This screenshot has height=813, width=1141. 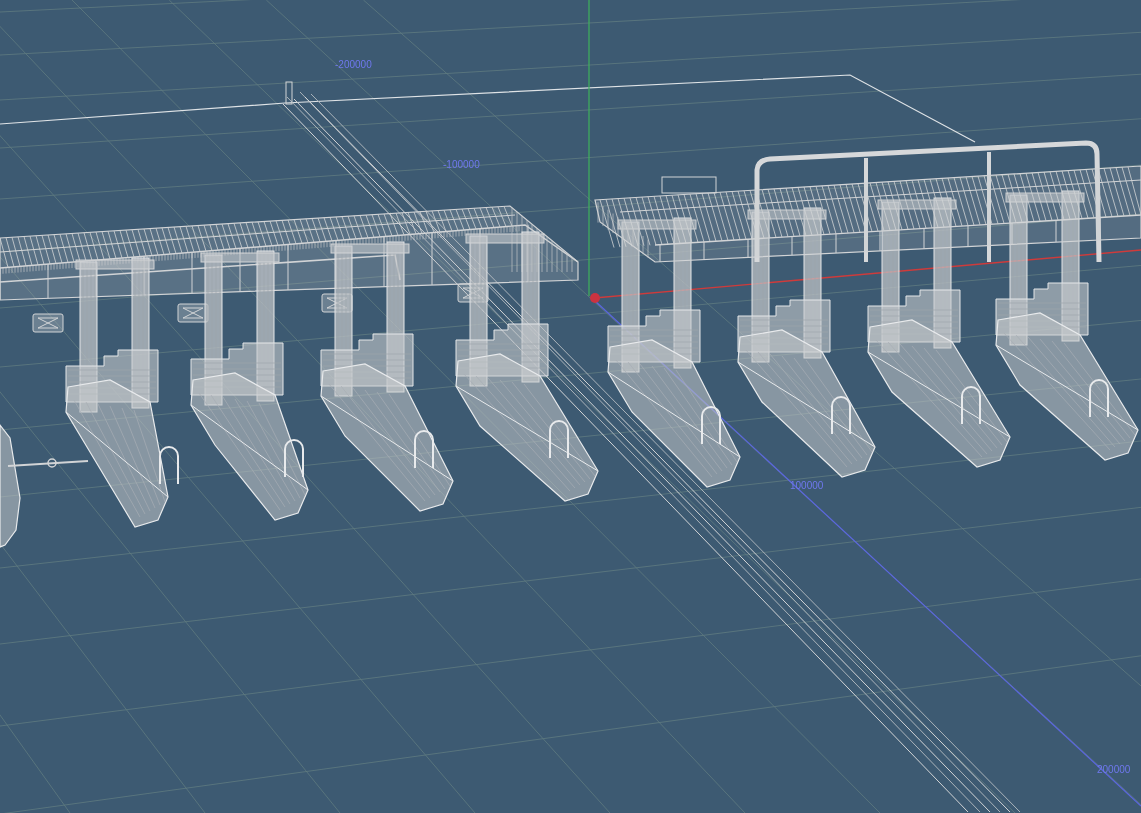 I want to click on origin-marker, so click(x=595, y=298).